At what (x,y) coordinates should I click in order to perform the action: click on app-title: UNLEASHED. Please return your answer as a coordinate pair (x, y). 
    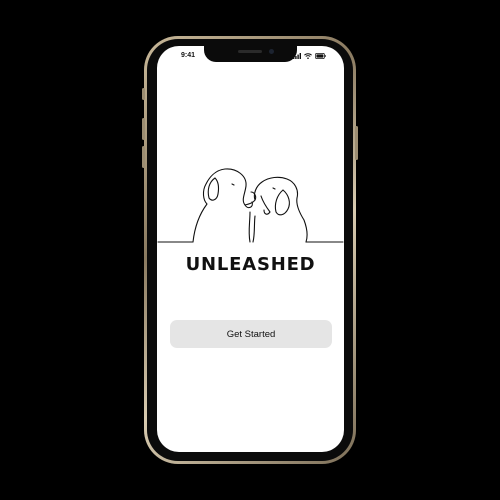
    Looking at the image, I should click on (250, 264).